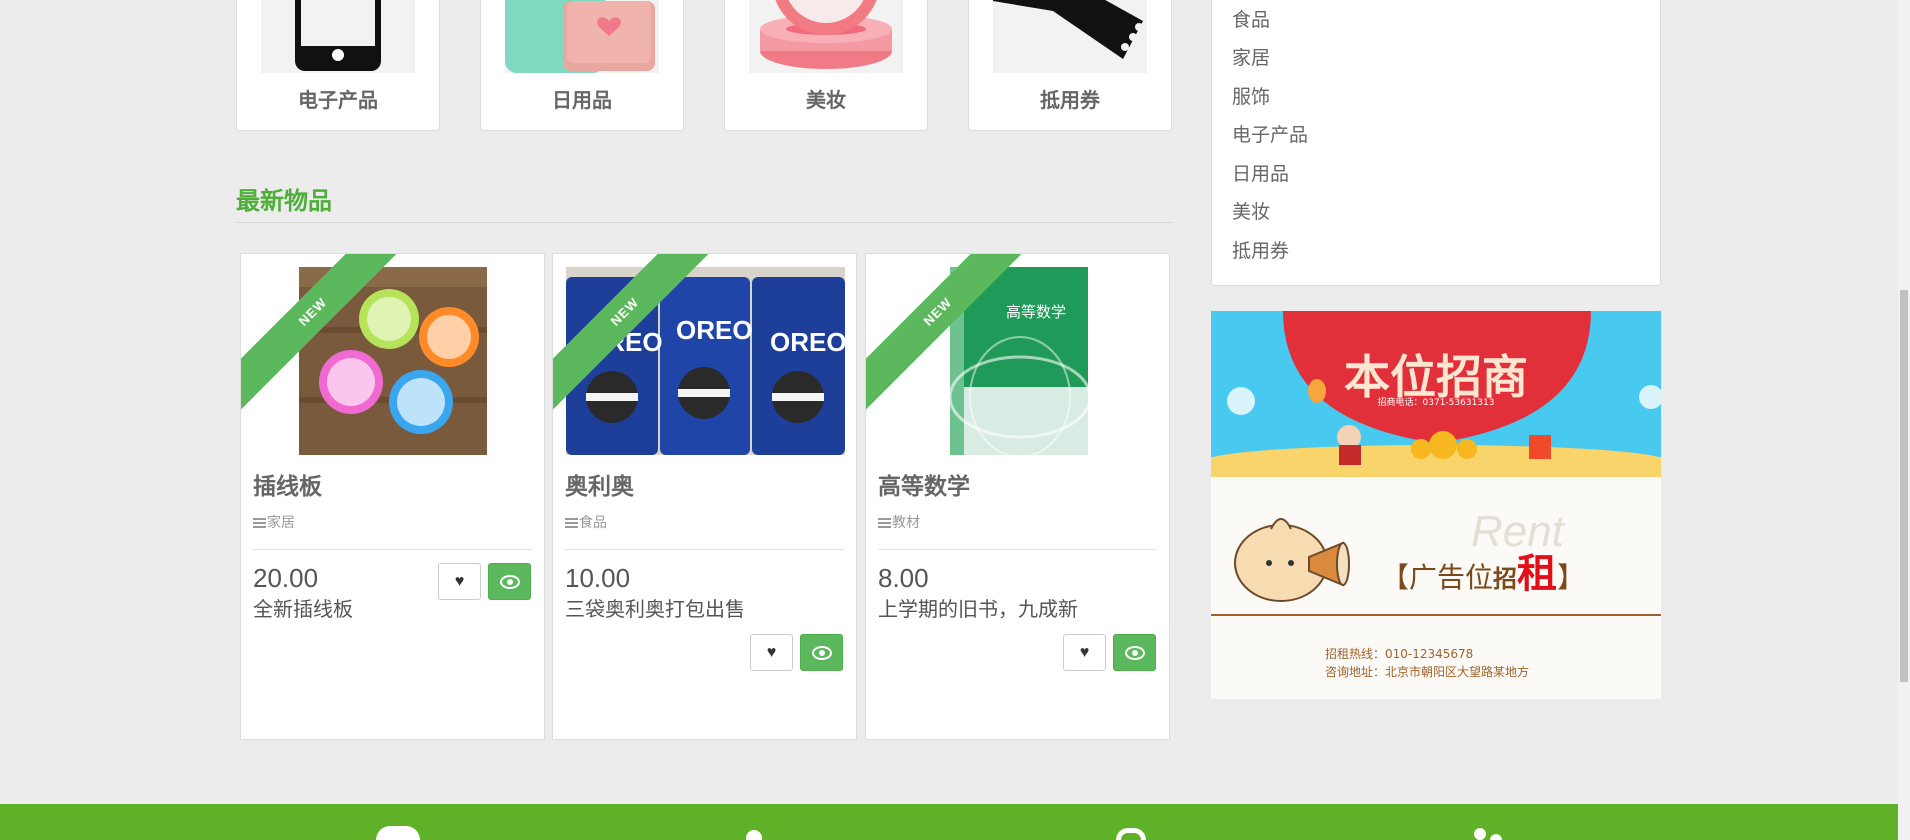 Image resolution: width=1910 pixels, height=840 pixels. What do you see at coordinates (1537, 574) in the screenshot?
I see `ad-rent-zu: 租` at bounding box center [1537, 574].